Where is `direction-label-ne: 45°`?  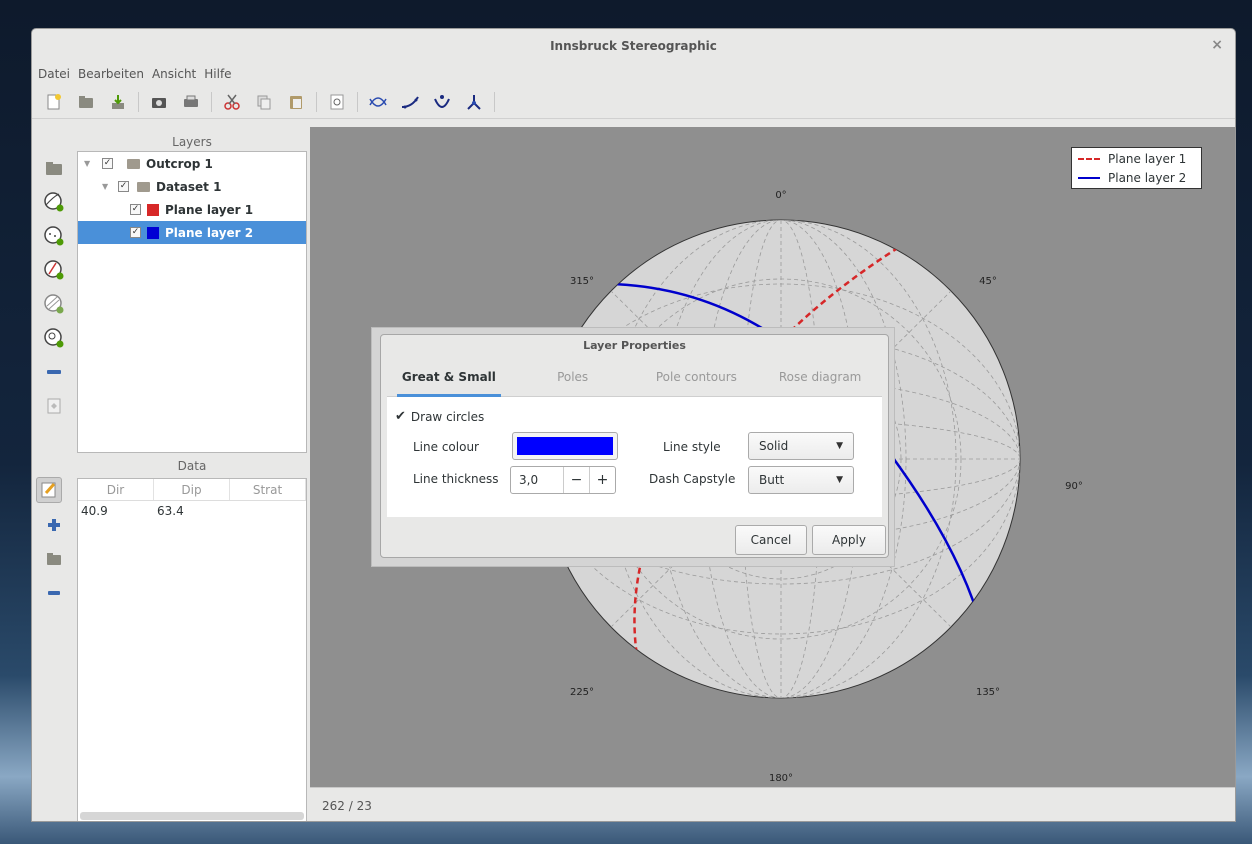
direction-label-ne: 45° is located at coordinates (988, 281).